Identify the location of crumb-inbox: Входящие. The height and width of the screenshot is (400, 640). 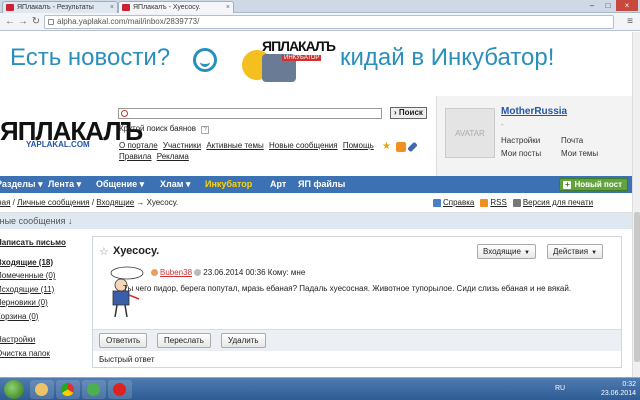
(115, 202).